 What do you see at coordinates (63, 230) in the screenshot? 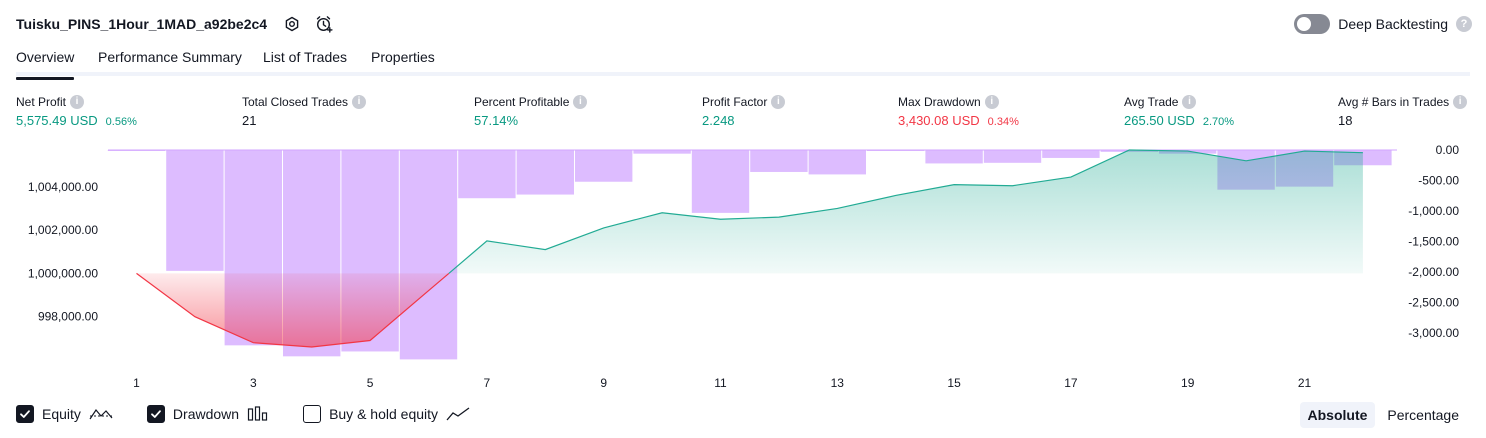
I see `equity-axis-label: 1,002,000.00` at bounding box center [63, 230].